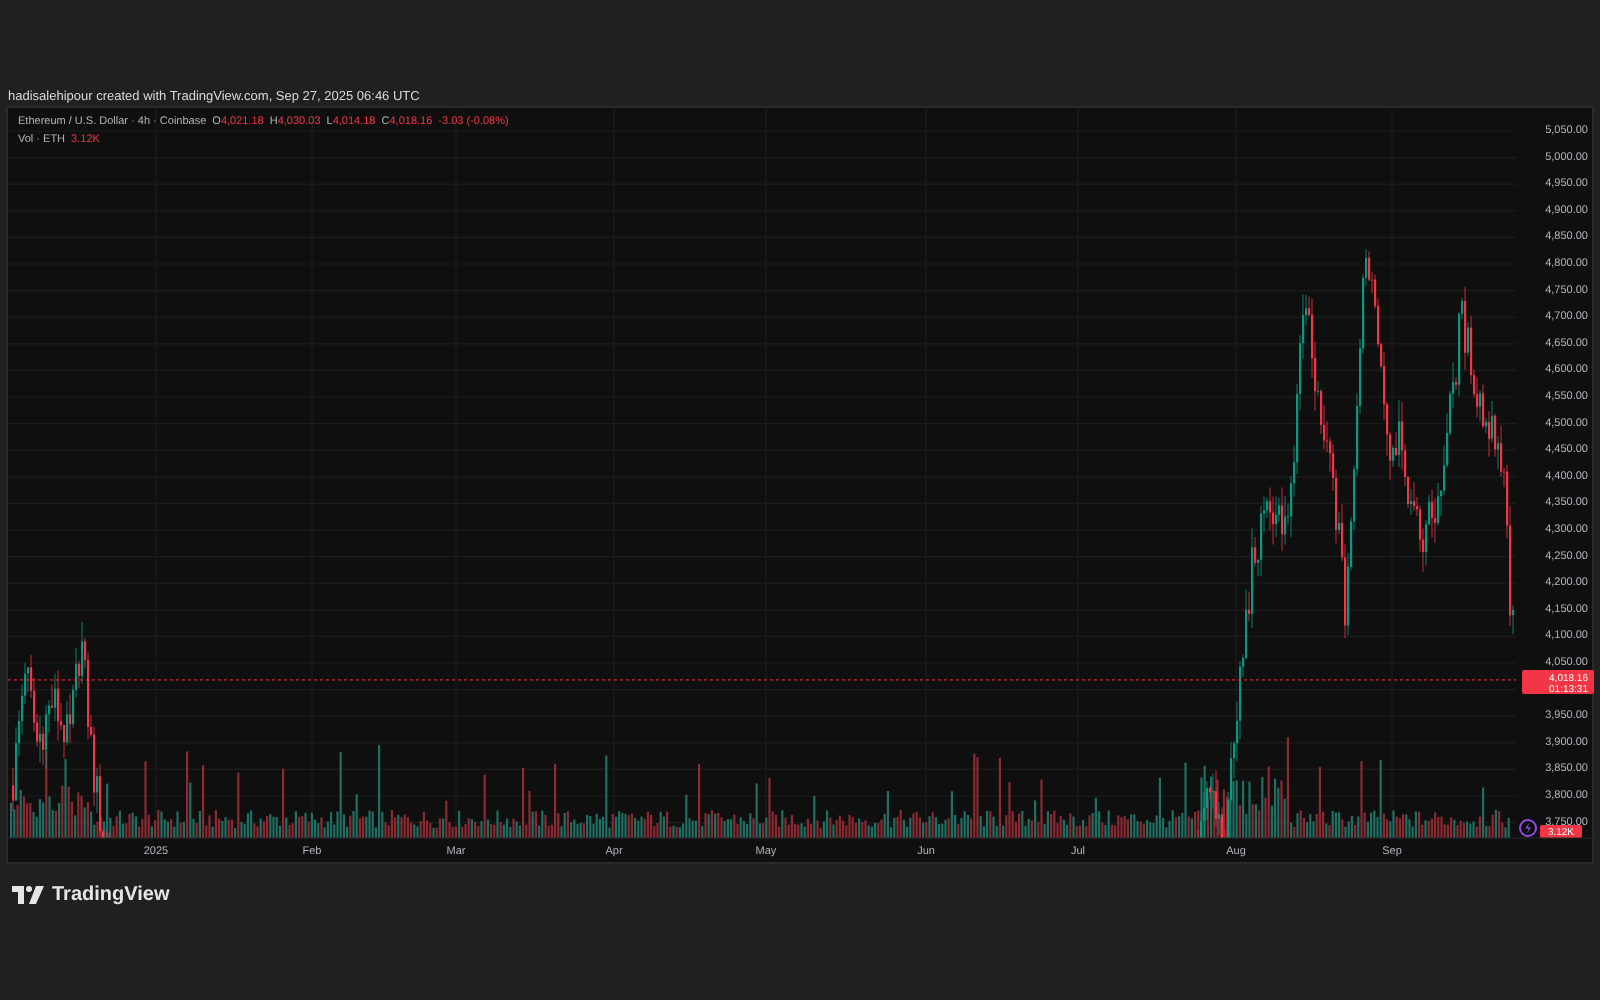  I want to click on brand-name: TradingView, so click(111, 896).